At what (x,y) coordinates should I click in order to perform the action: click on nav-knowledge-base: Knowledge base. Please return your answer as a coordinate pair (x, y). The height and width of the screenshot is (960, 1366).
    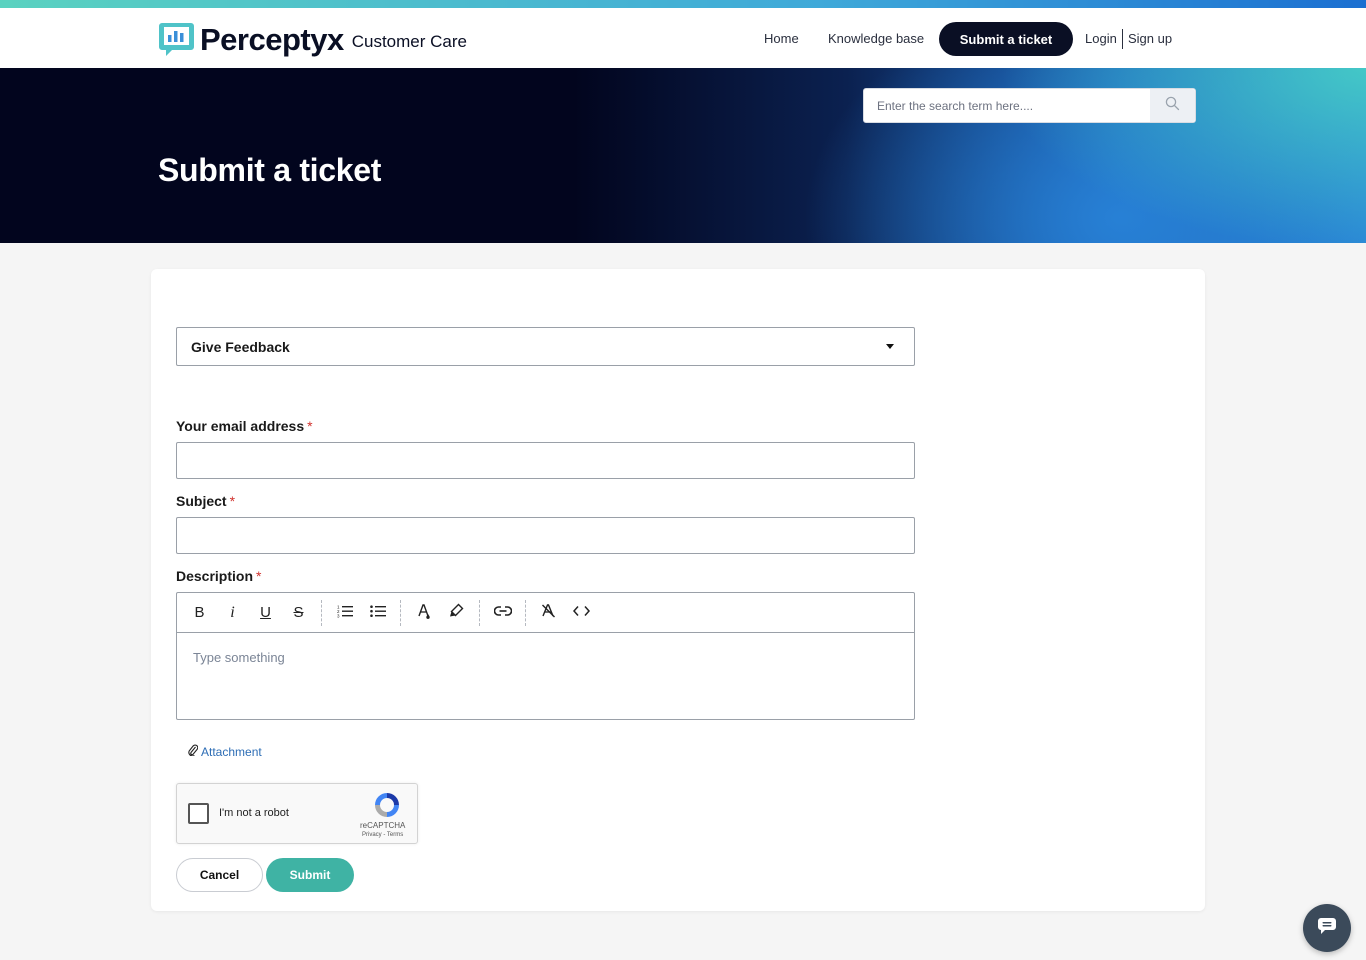
    Looking at the image, I should click on (876, 38).